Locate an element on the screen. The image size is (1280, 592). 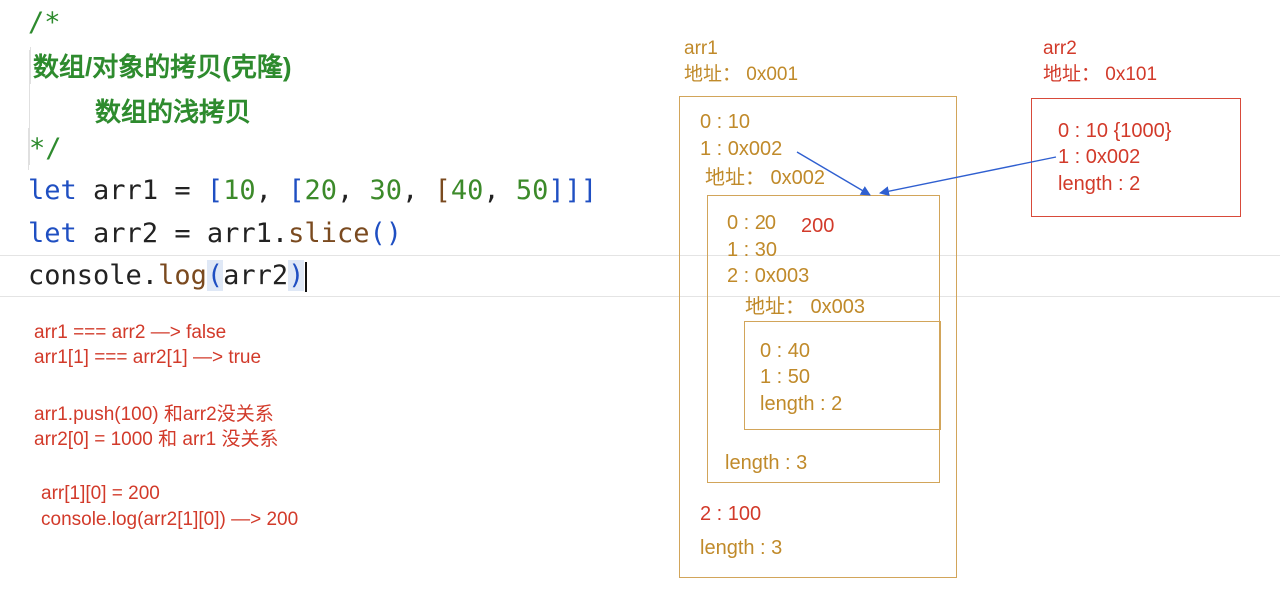
comment-open: /* is located at coordinates (44, 22).